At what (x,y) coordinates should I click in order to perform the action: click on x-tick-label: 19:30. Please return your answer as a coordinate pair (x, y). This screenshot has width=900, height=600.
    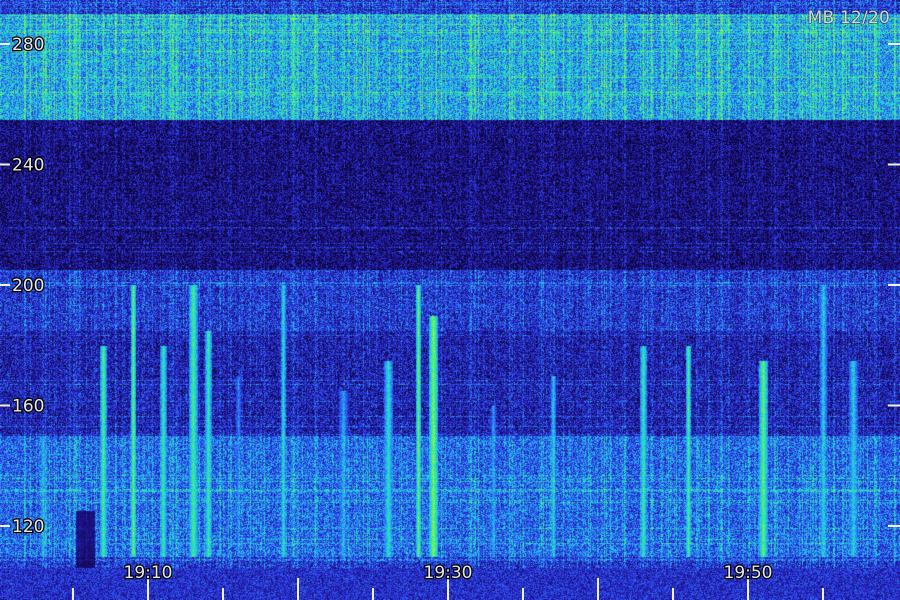
    Looking at the image, I should click on (448, 573).